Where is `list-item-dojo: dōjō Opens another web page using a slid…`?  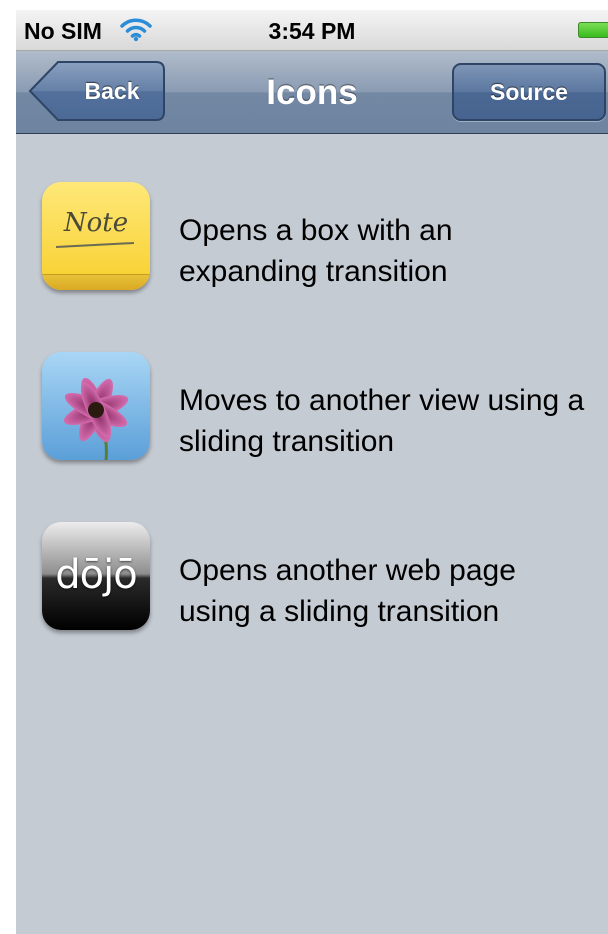 list-item-dojo: dōjō Opens another web page using a slid… is located at coordinates (312, 580).